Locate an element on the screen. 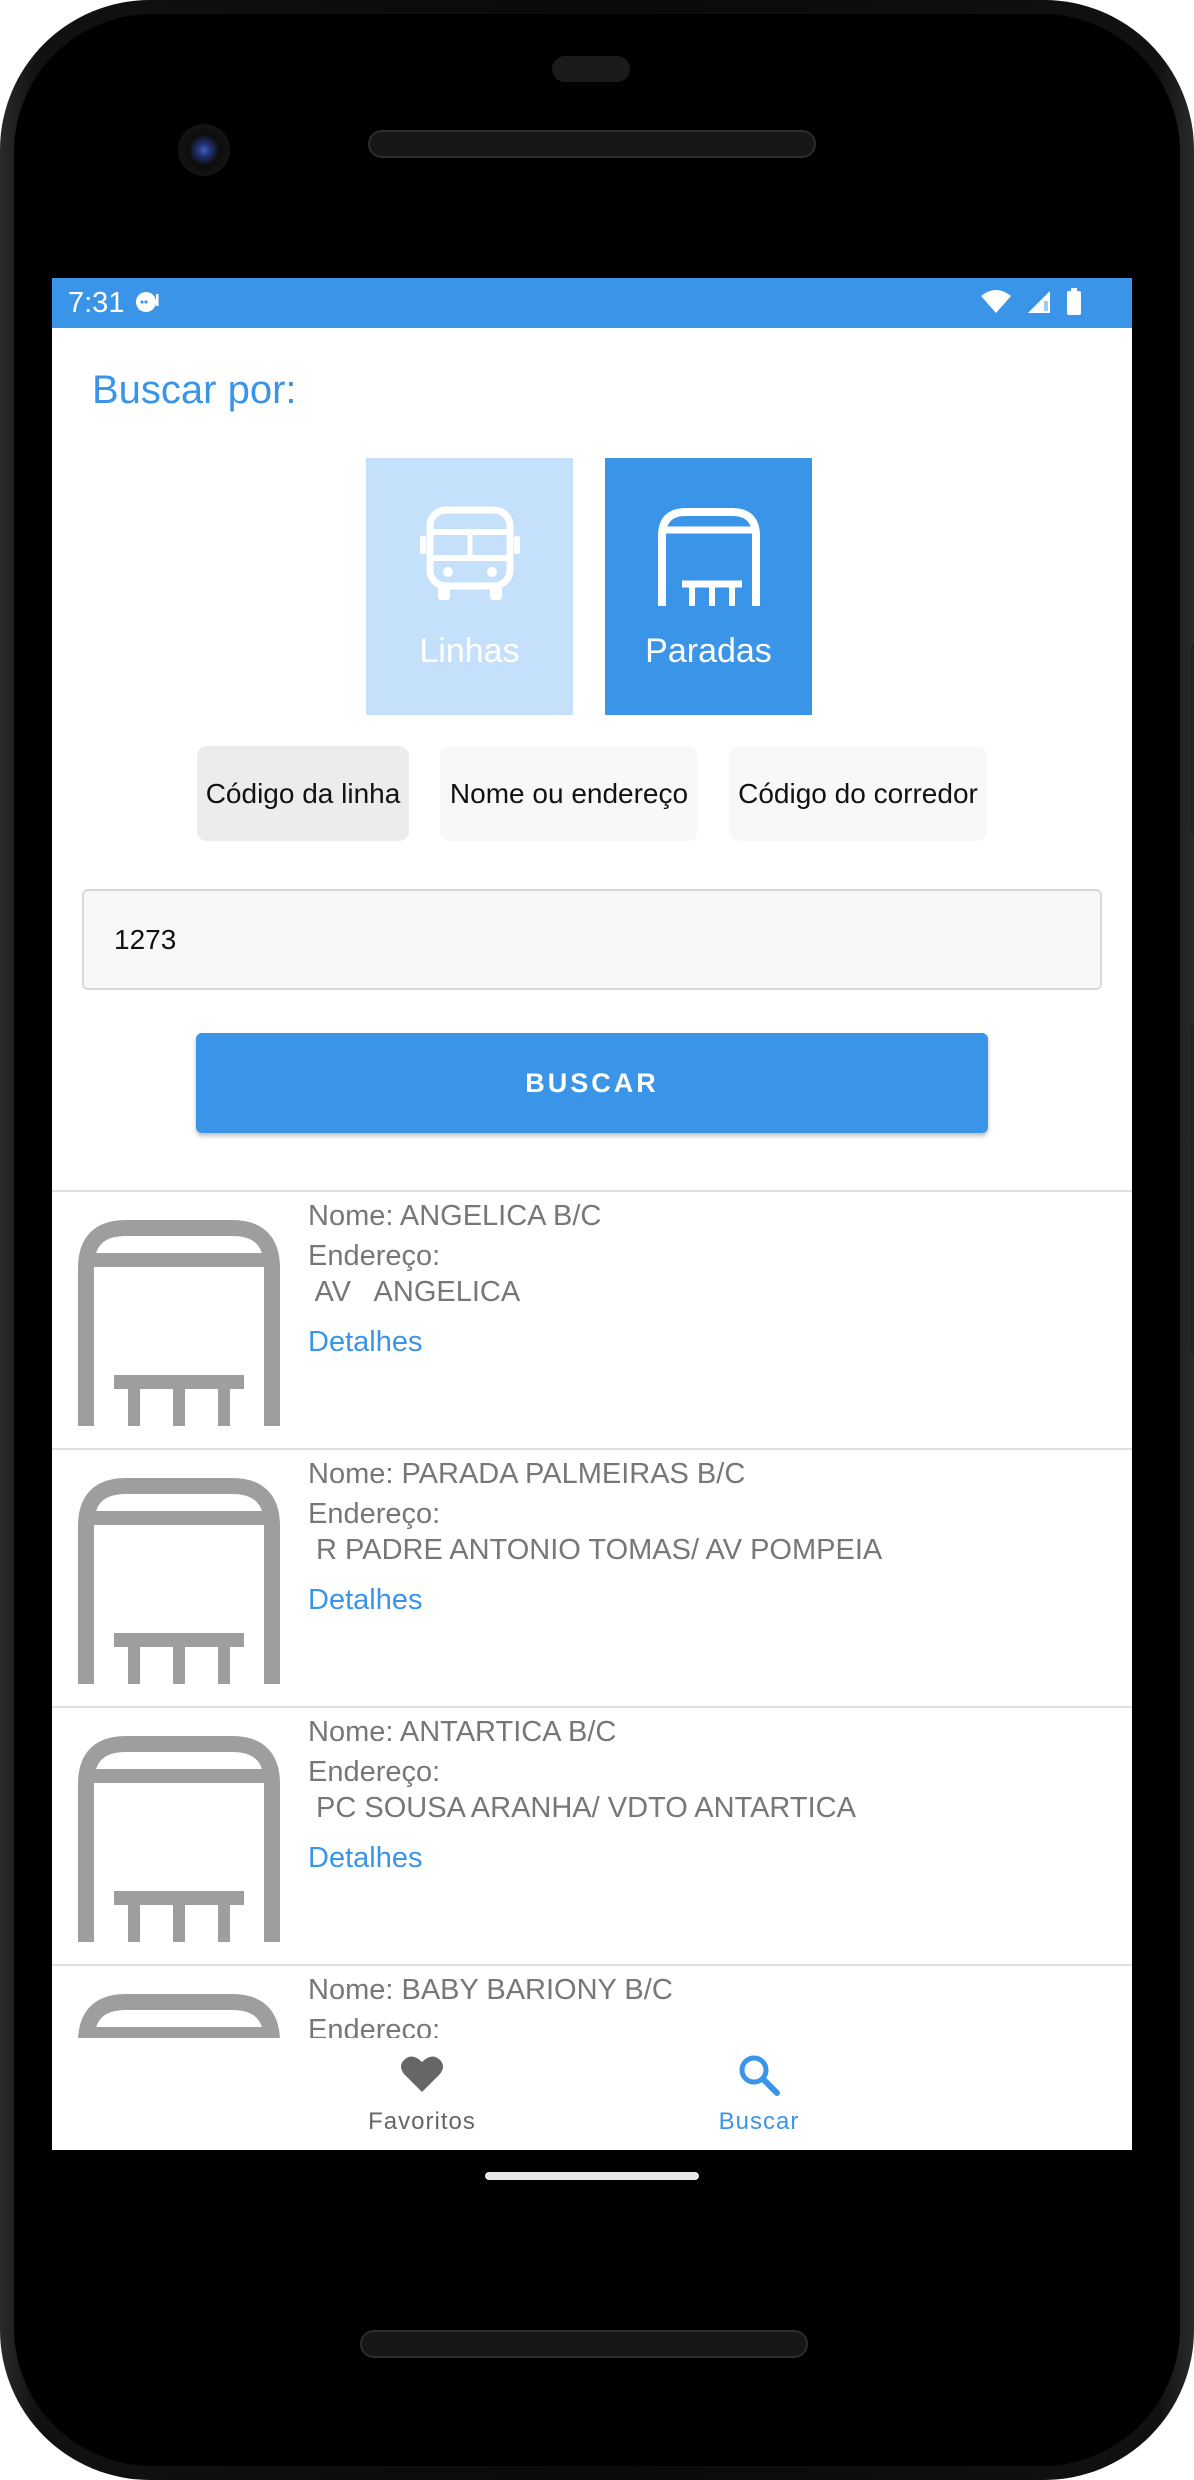  volume-button is located at coordinates (1192, 1189).